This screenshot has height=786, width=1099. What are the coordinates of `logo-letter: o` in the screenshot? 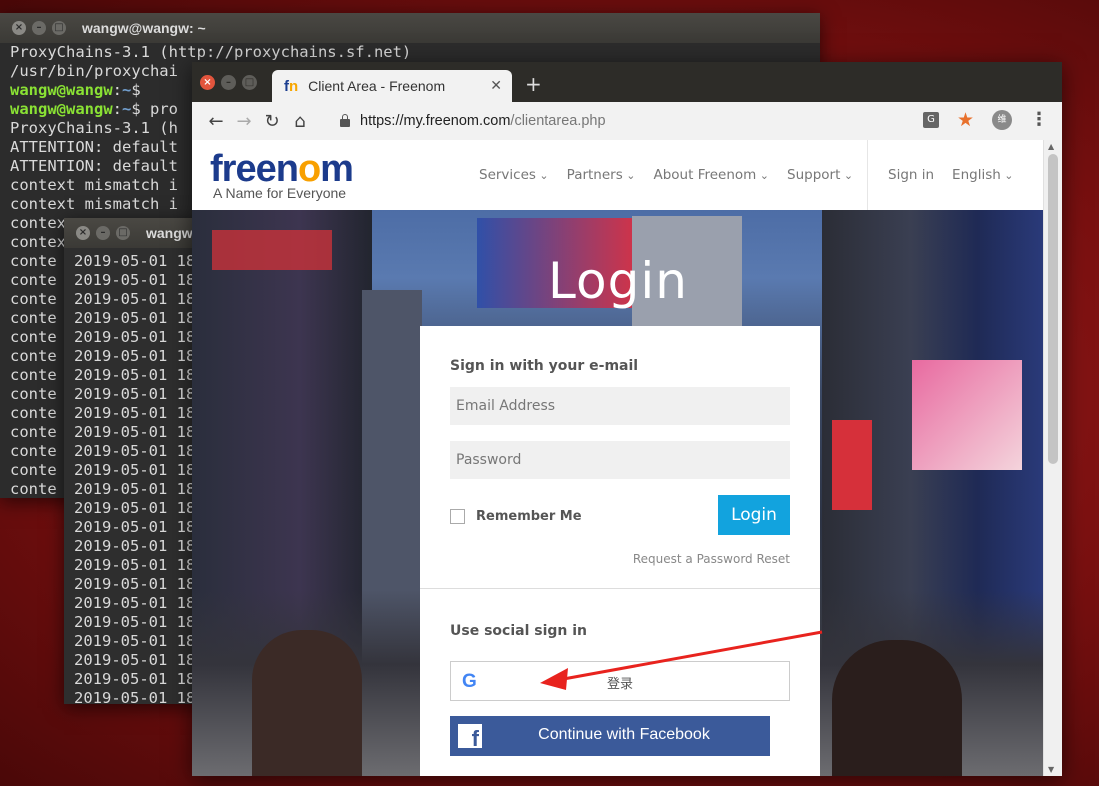 It's located at (309, 169).